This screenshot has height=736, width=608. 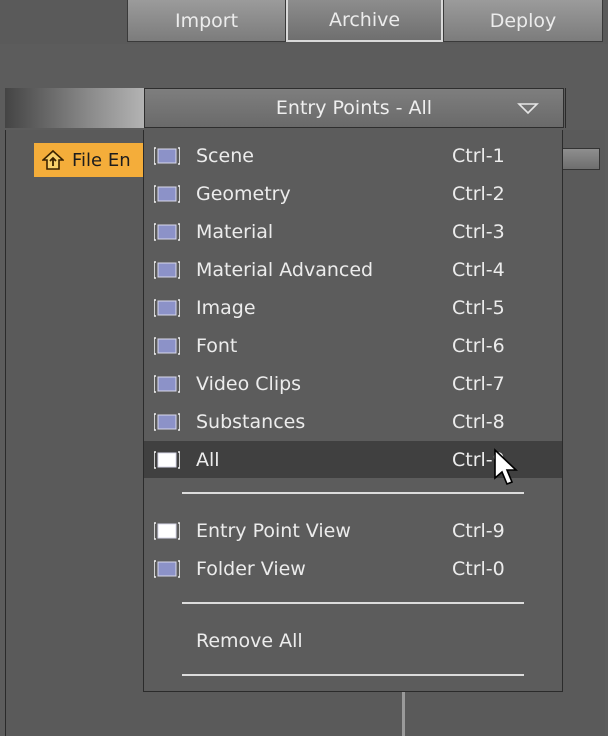 What do you see at coordinates (243, 193) in the screenshot?
I see `menu-item-label: Geometry` at bounding box center [243, 193].